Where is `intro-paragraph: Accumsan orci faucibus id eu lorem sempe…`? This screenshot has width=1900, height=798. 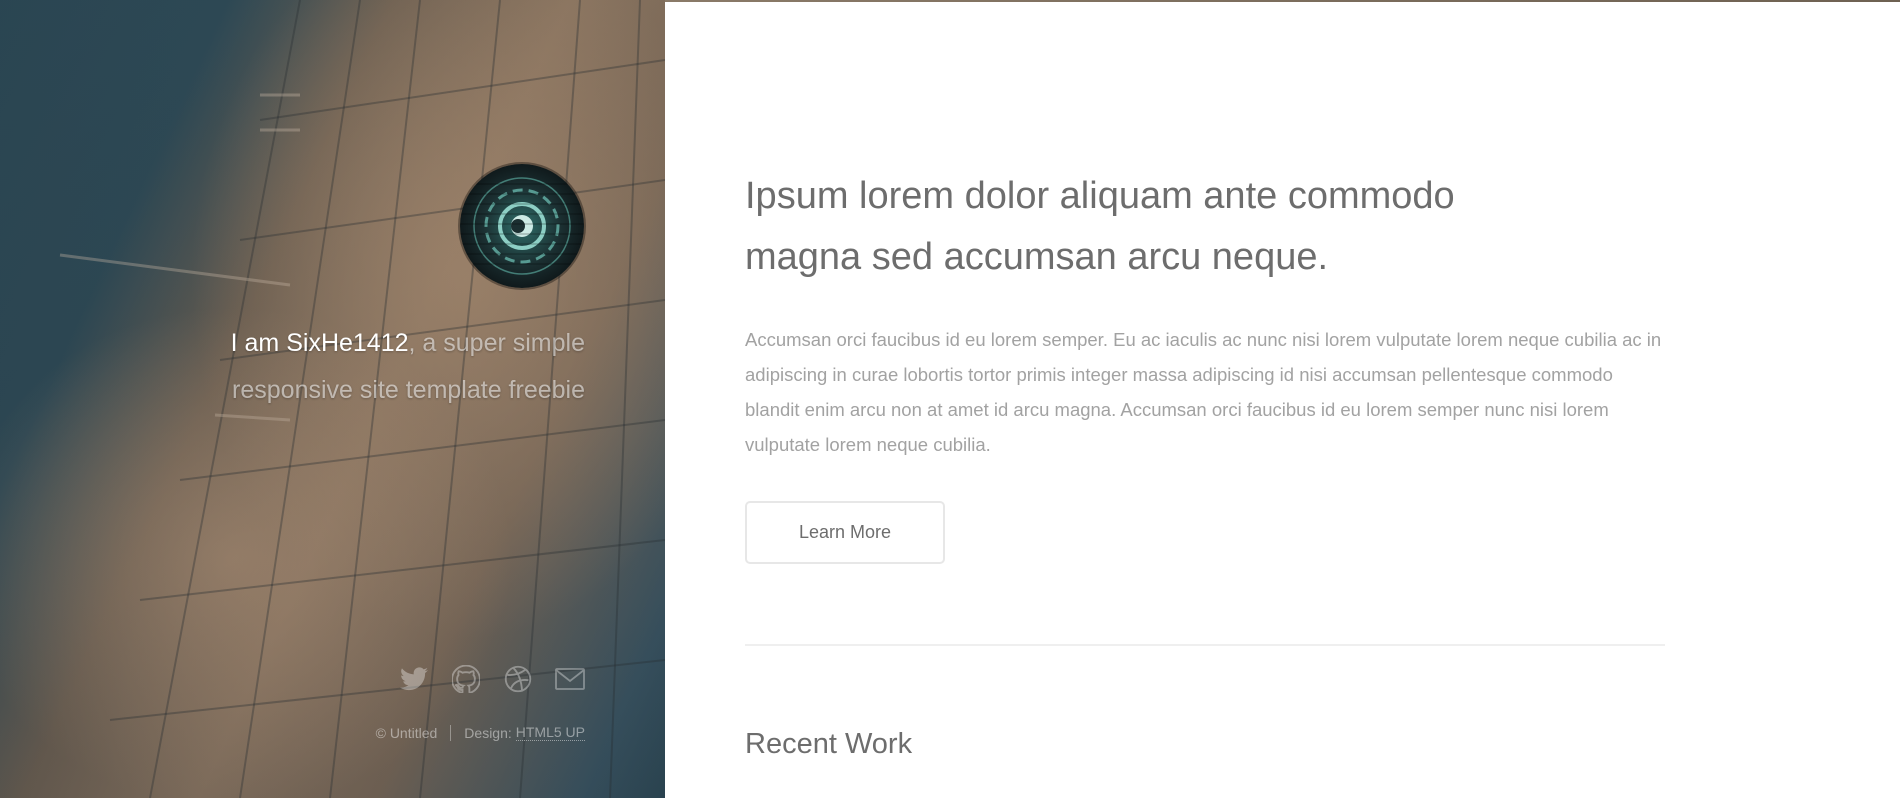 intro-paragraph: Accumsan orci faucibus id eu lorem sempe… is located at coordinates (1203, 392).